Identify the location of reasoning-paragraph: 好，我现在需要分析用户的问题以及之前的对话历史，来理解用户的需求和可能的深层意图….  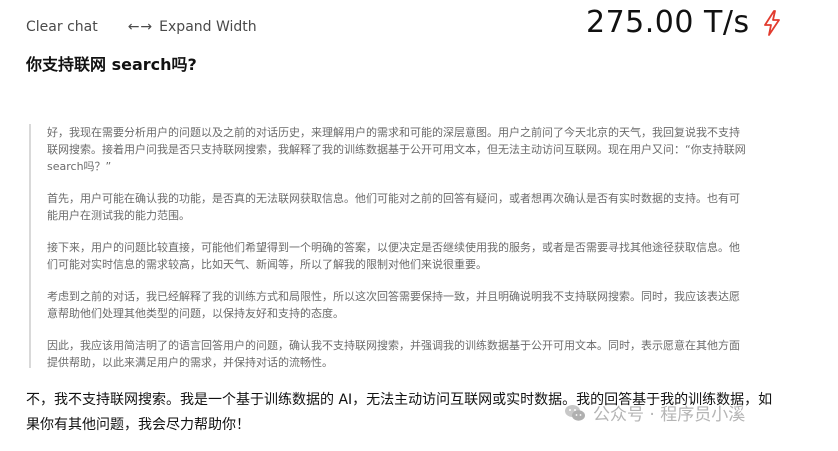
(396, 149).